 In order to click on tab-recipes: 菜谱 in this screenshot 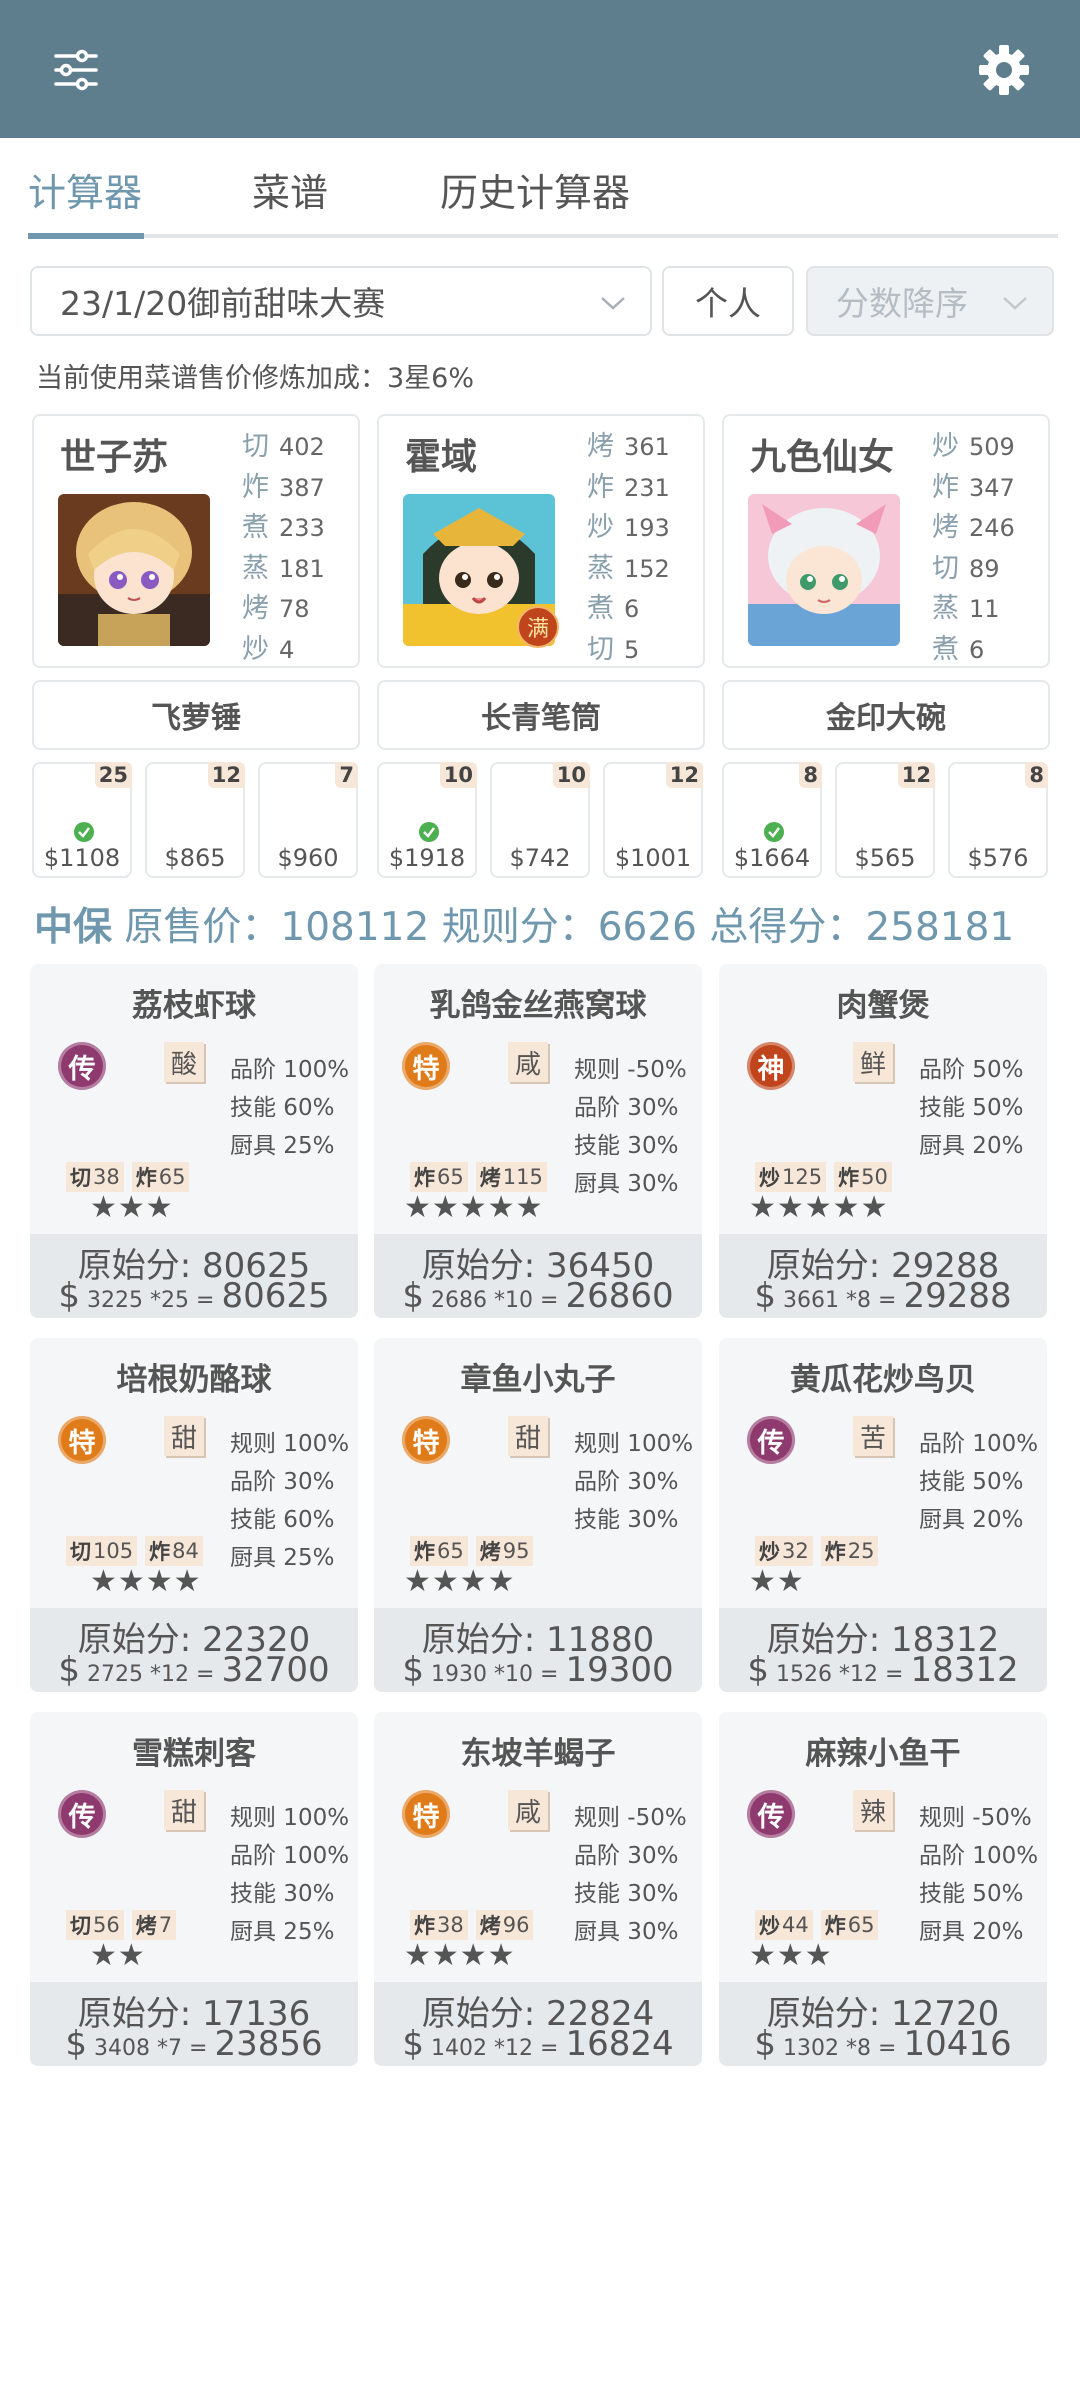, I will do `click(290, 189)`.